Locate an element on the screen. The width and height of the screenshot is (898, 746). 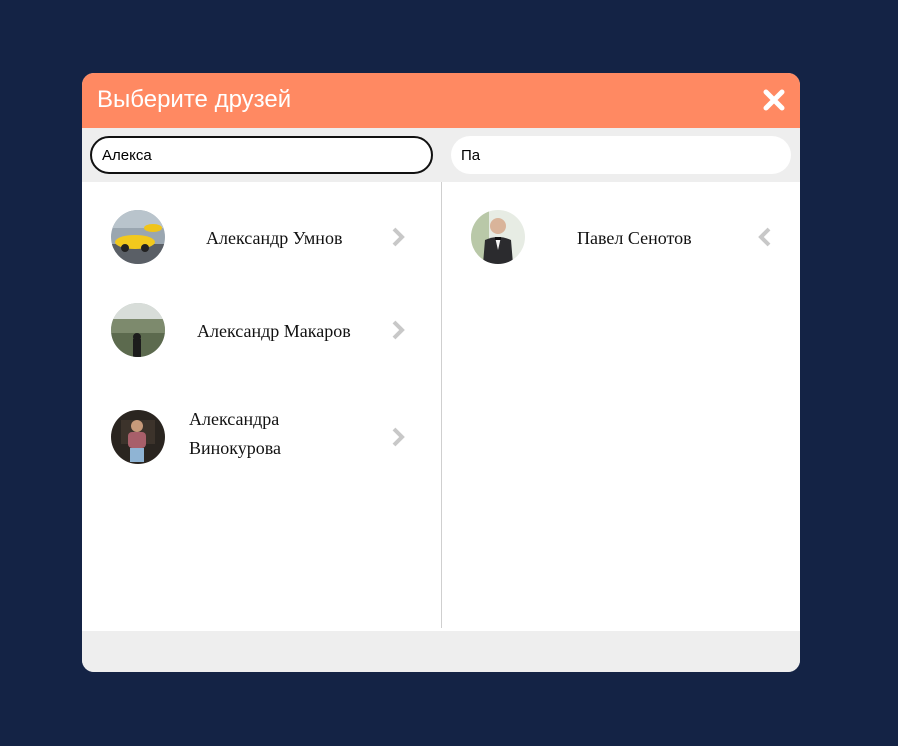
available-friends-search-input is located at coordinates (261, 155).